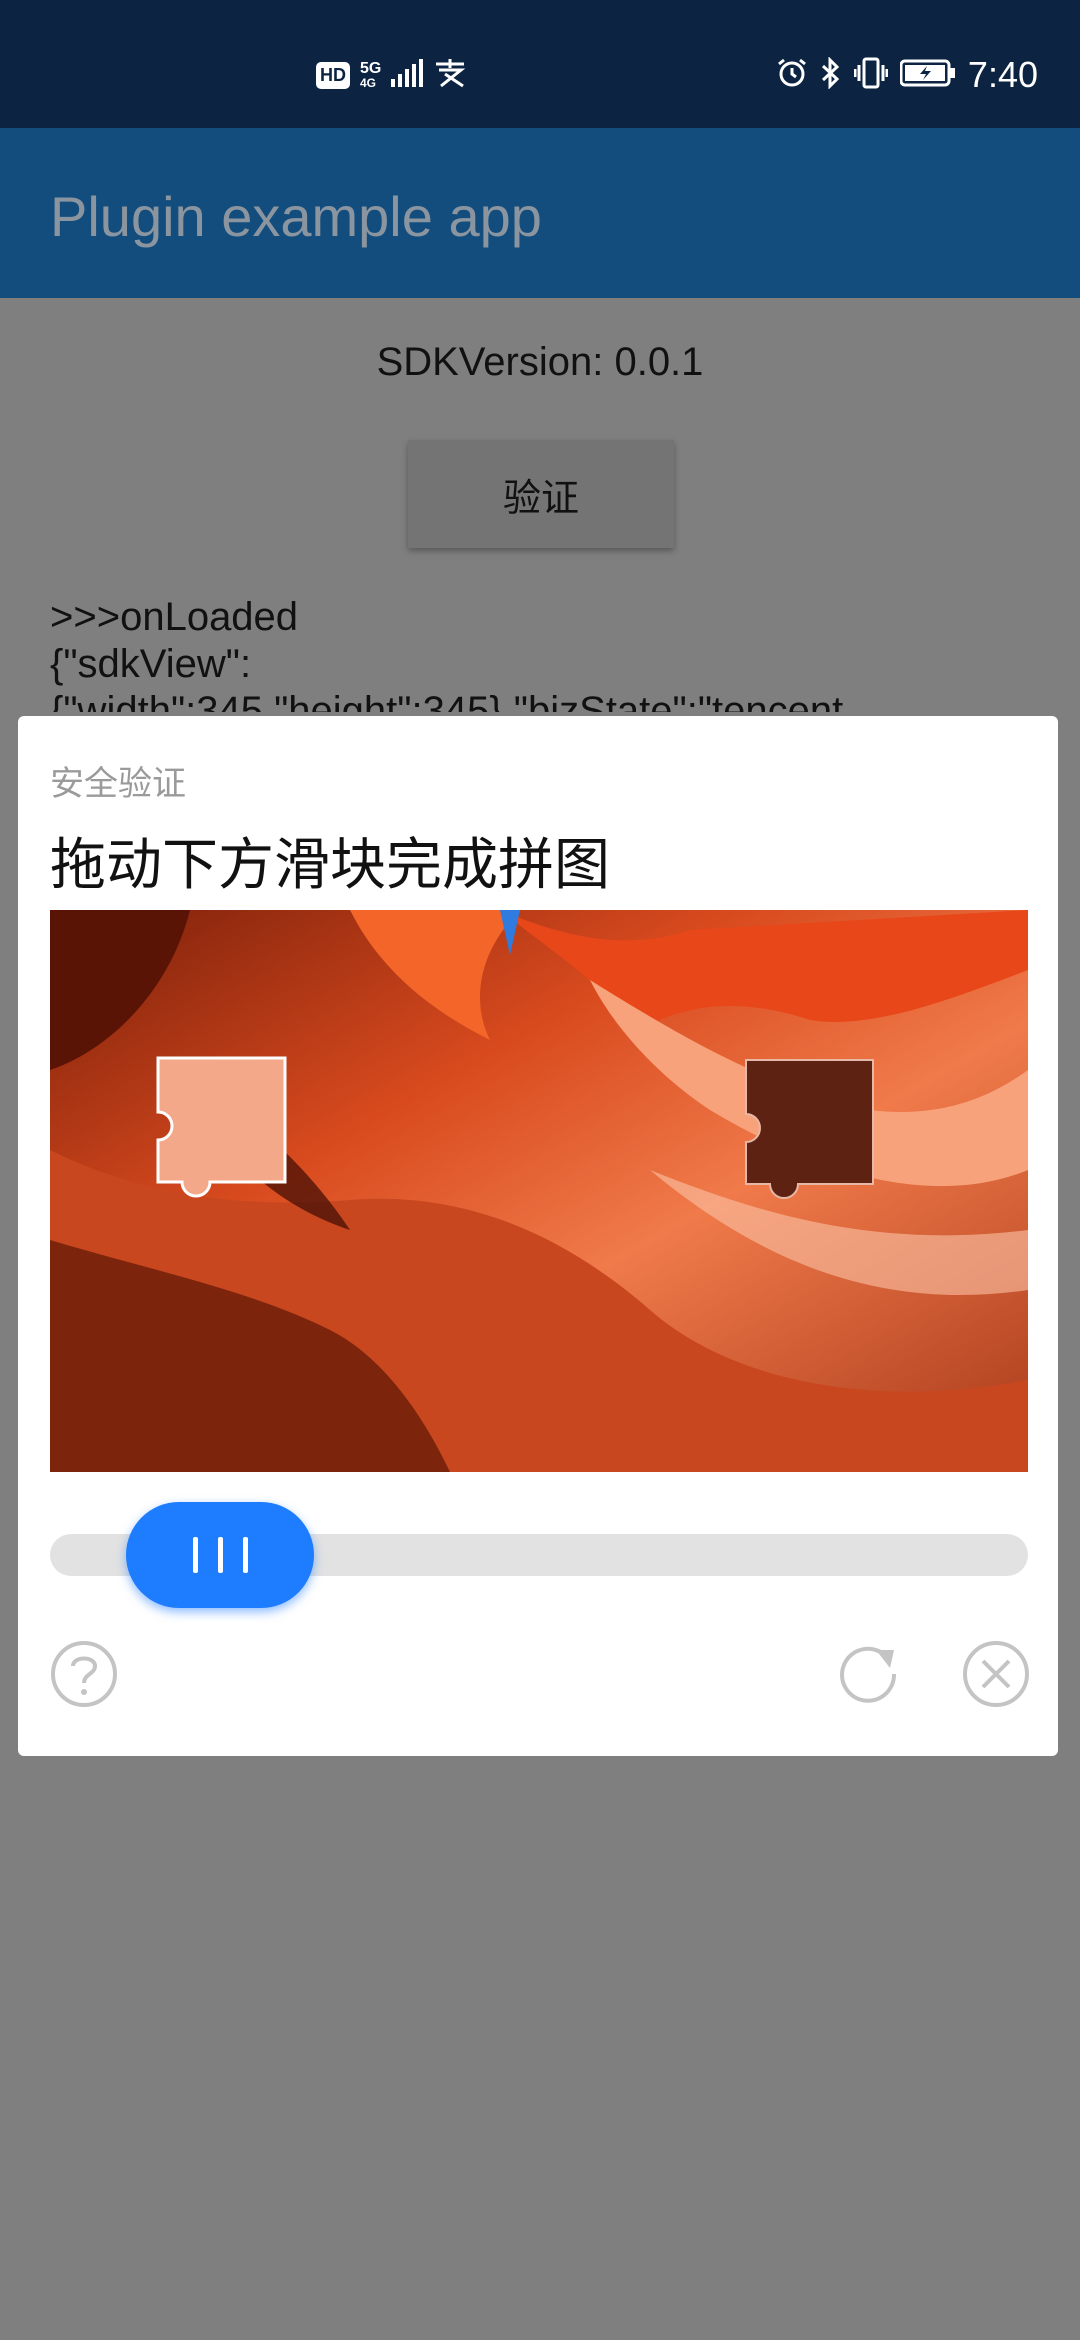 This screenshot has height=2340, width=1080. Describe the element at coordinates (809, 1129) in the screenshot. I see `puzzle-target-slot` at that location.